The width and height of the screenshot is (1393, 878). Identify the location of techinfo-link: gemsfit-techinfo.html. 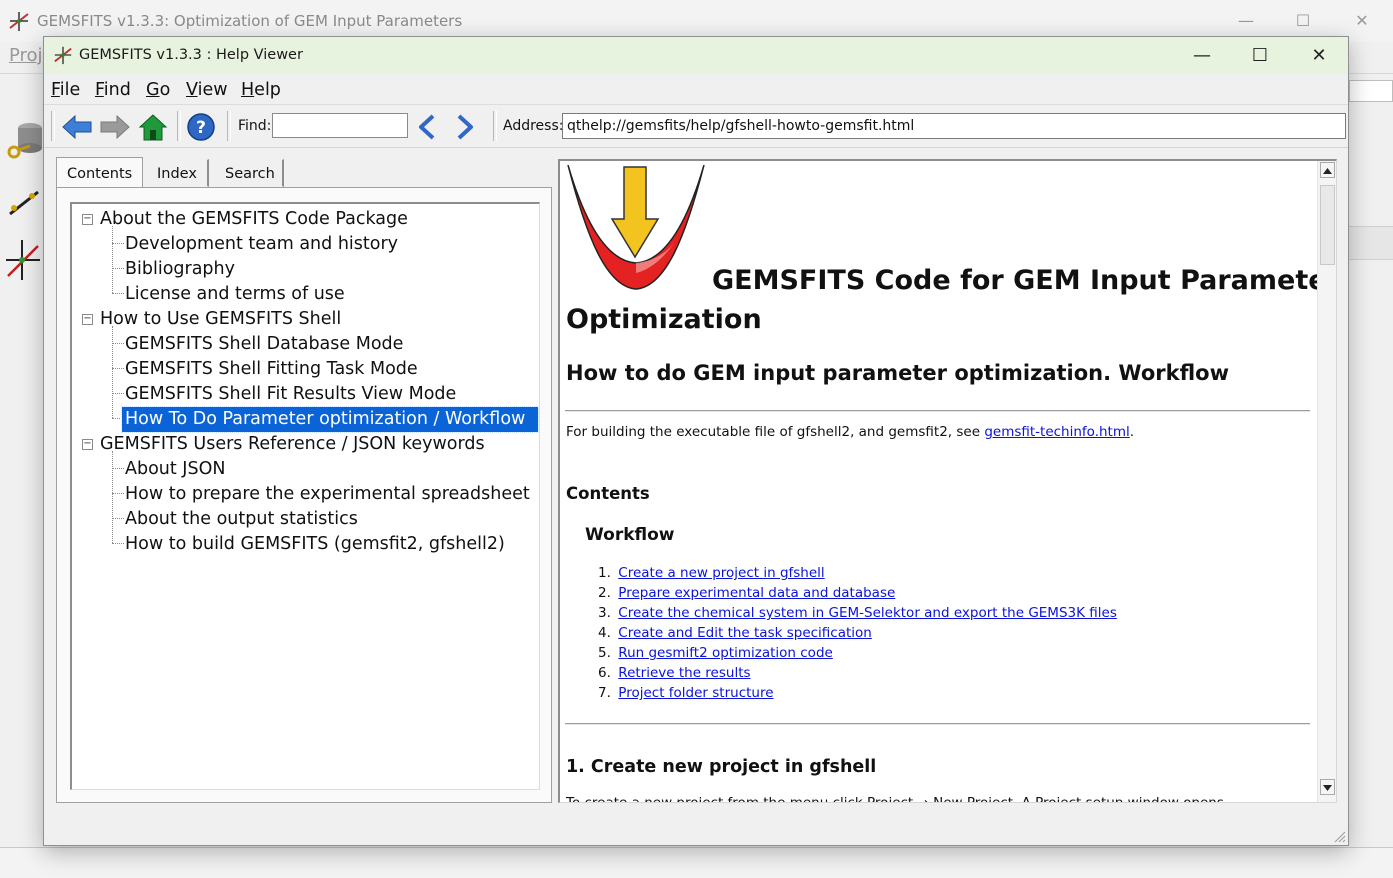
(1056, 432).